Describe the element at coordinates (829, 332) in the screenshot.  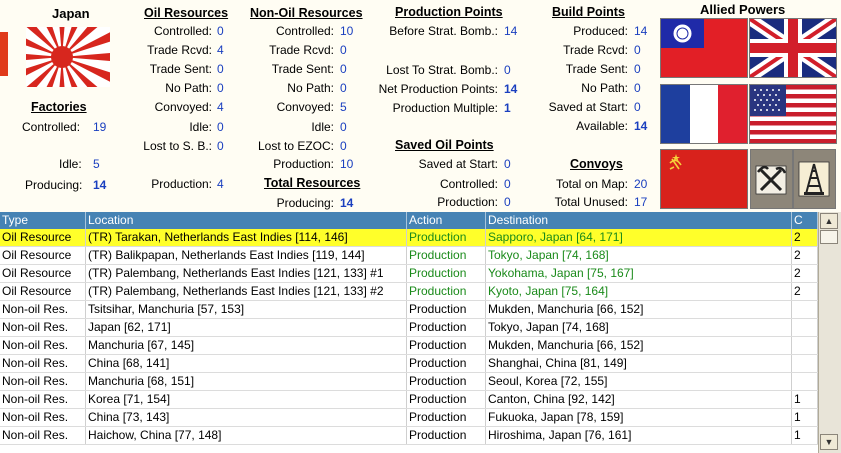
I see `table-scrollbar: ▲ ▼` at that location.